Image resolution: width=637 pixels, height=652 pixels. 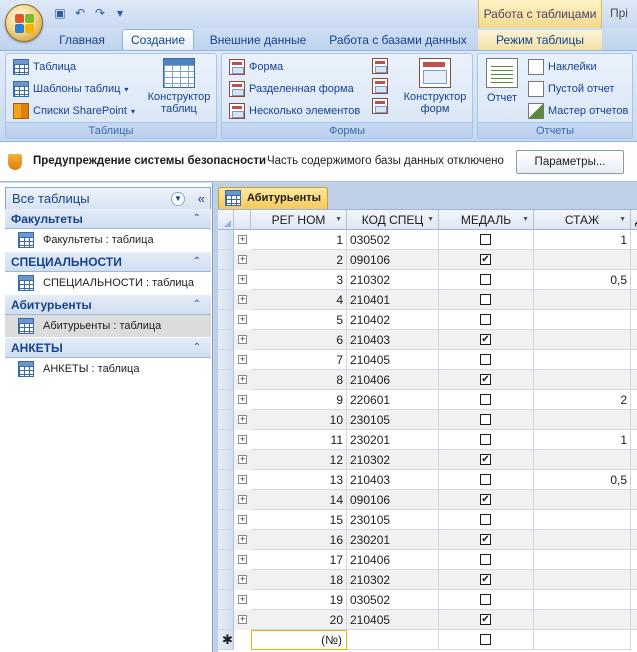 I want to click on cell-reg-num: 15, so click(x=299, y=520).